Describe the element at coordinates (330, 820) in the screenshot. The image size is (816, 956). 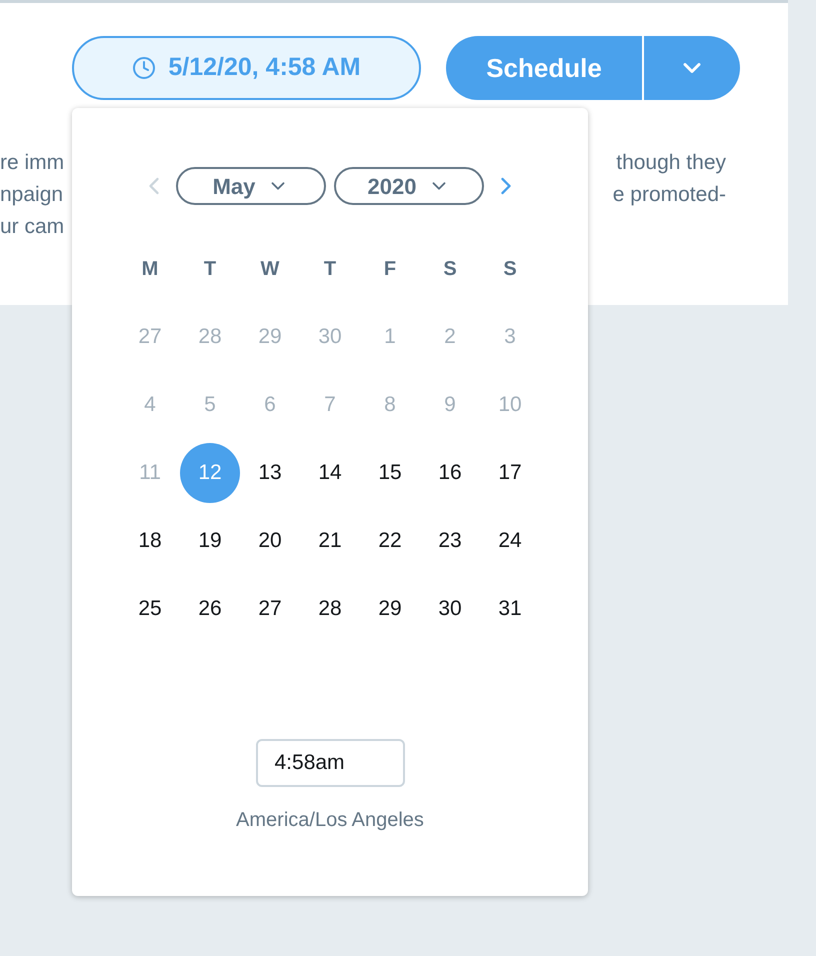
I see `timezone-label: America/Los Angeles` at that location.